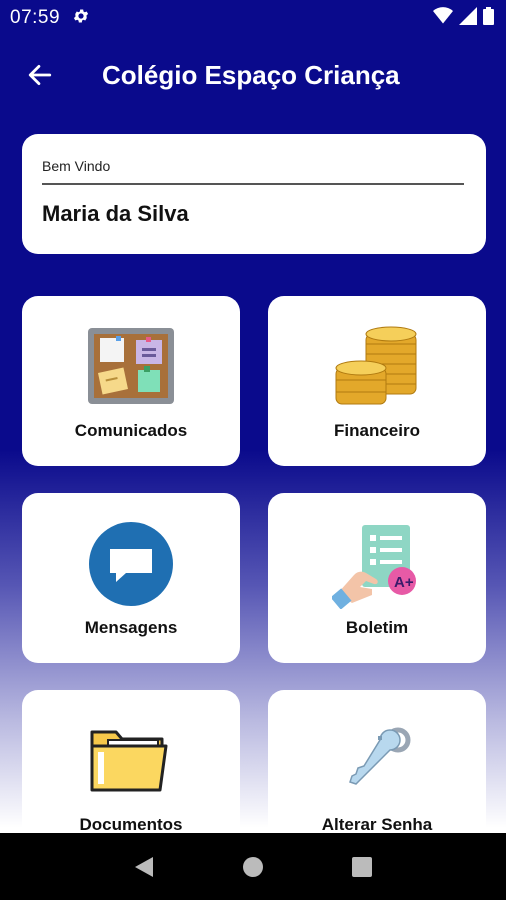 Image resolution: width=506 pixels, height=900 pixels. I want to click on tile-label: Financeiro, so click(377, 430).